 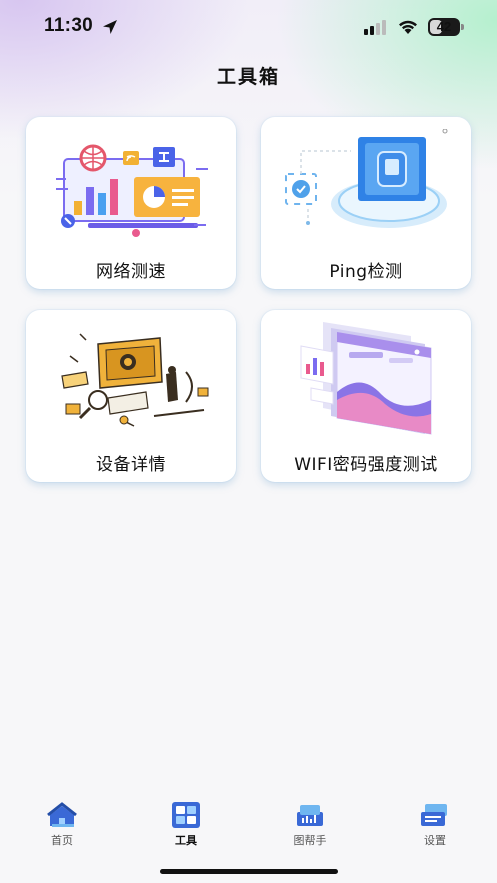 I want to click on battery-indicator: 42, so click(x=446, y=27).